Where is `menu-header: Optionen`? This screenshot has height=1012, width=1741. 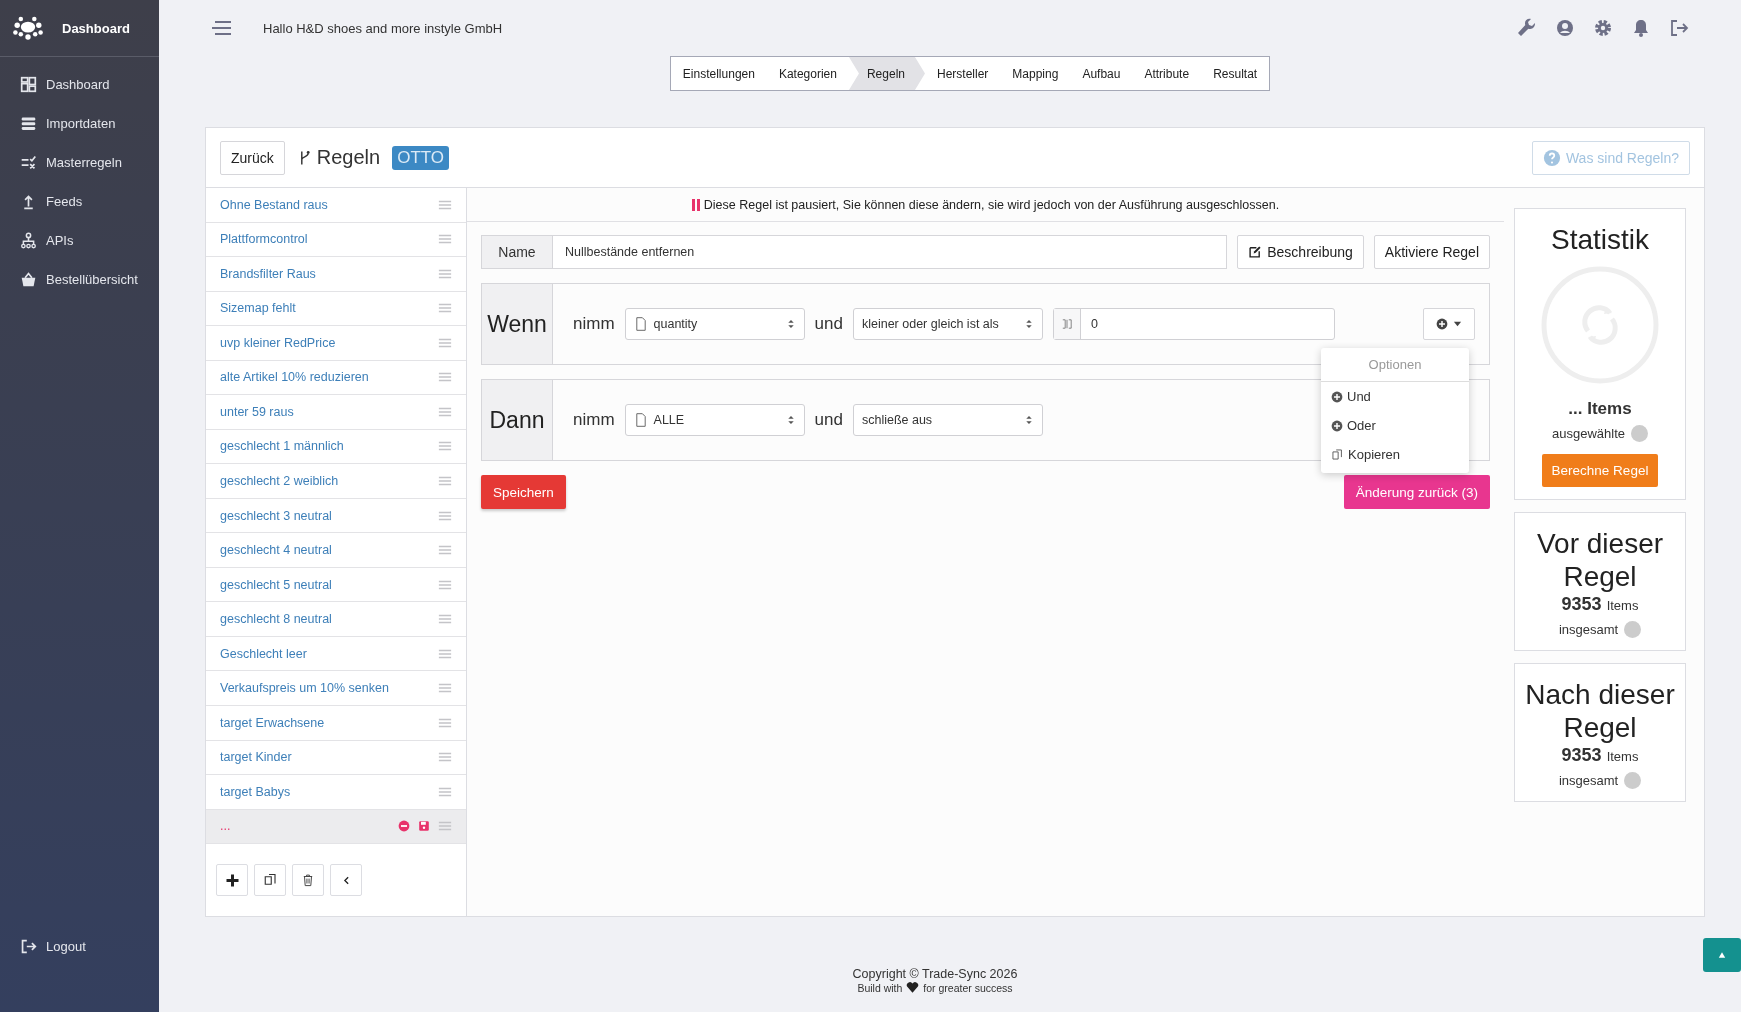
menu-header: Optionen is located at coordinates (1395, 365).